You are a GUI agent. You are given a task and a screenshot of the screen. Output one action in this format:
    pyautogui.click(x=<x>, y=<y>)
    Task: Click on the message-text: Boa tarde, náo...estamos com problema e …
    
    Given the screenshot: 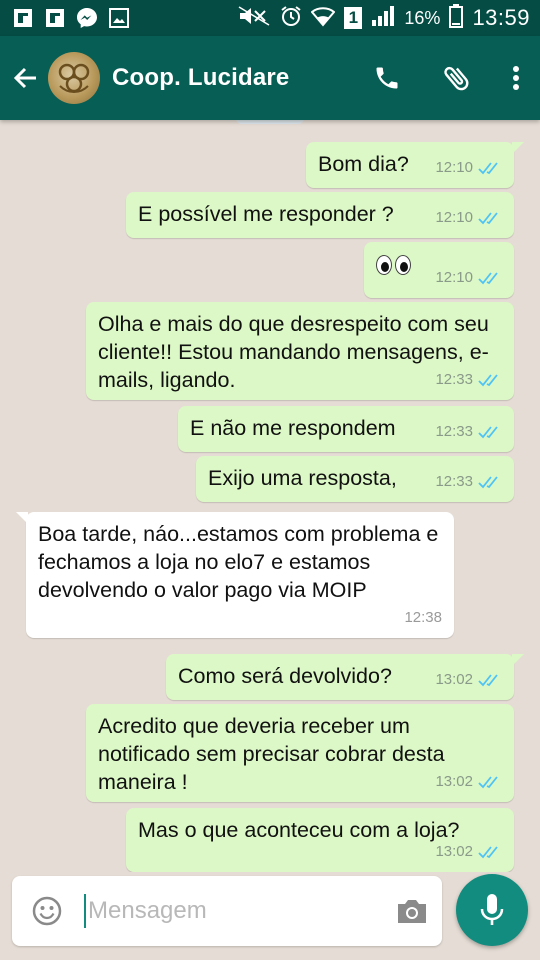 What is the action you would take?
    pyautogui.click(x=238, y=562)
    